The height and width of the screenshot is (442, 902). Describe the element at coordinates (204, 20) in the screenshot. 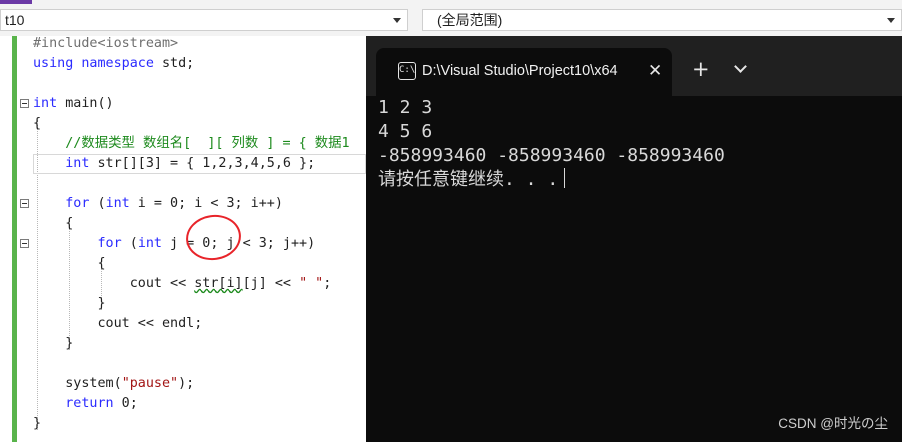

I see `project-dropdown: t10` at that location.